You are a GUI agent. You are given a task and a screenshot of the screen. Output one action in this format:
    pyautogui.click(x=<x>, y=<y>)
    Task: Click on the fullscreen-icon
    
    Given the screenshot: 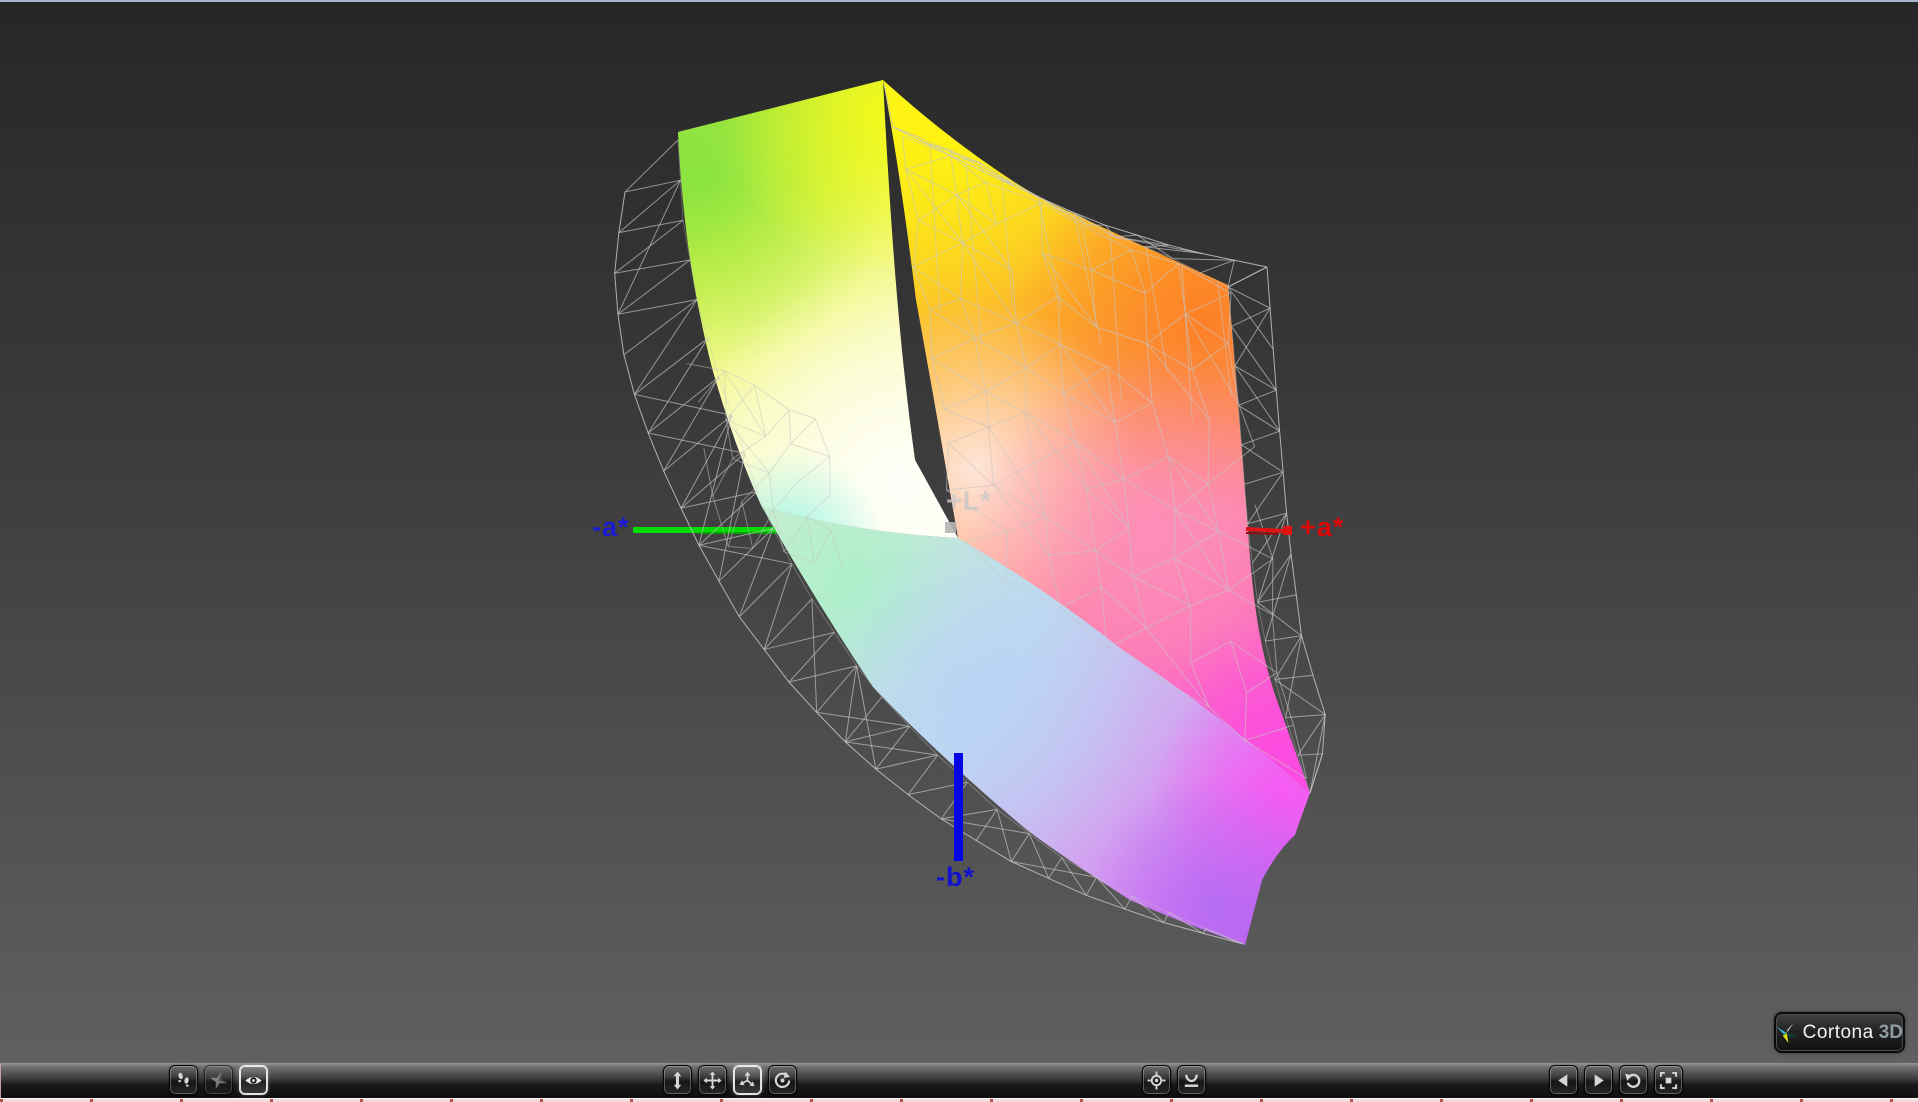 What is the action you would take?
    pyautogui.click(x=1668, y=1080)
    